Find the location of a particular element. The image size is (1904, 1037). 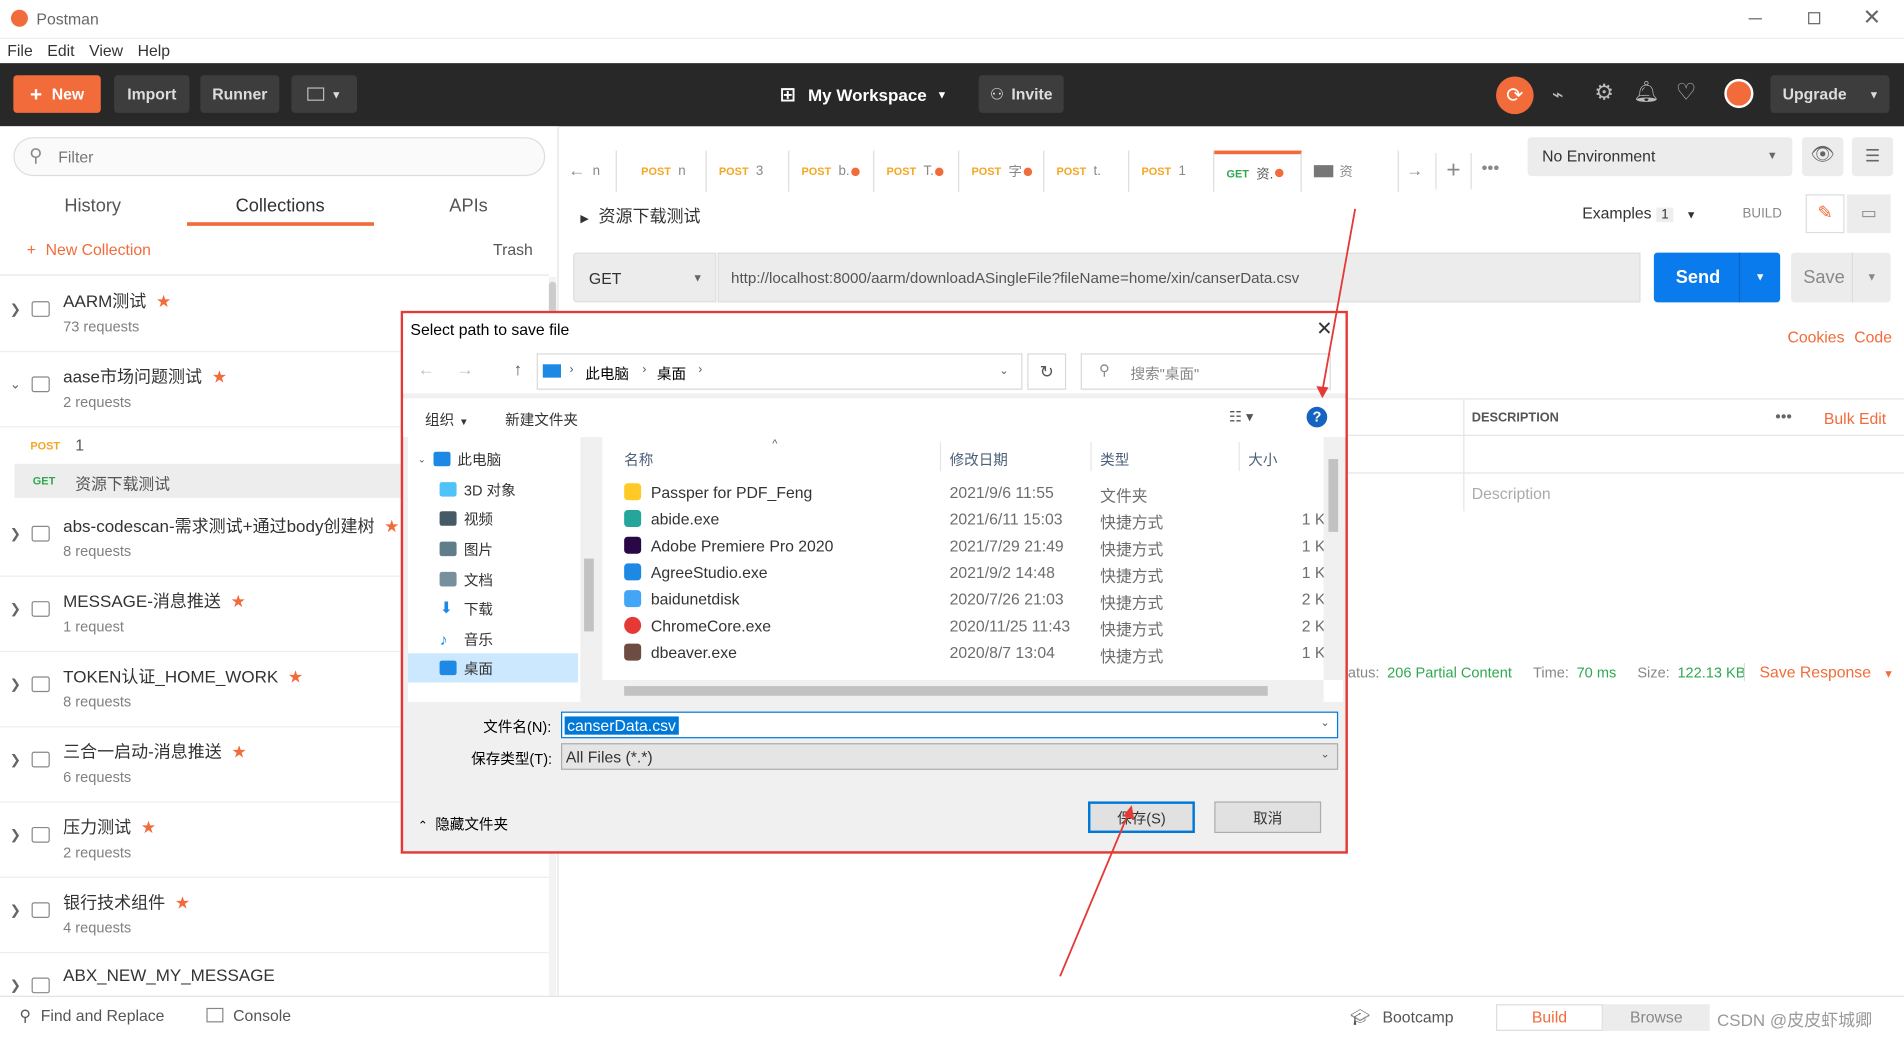

arrow-to-help is located at coordinates (1339, 300).